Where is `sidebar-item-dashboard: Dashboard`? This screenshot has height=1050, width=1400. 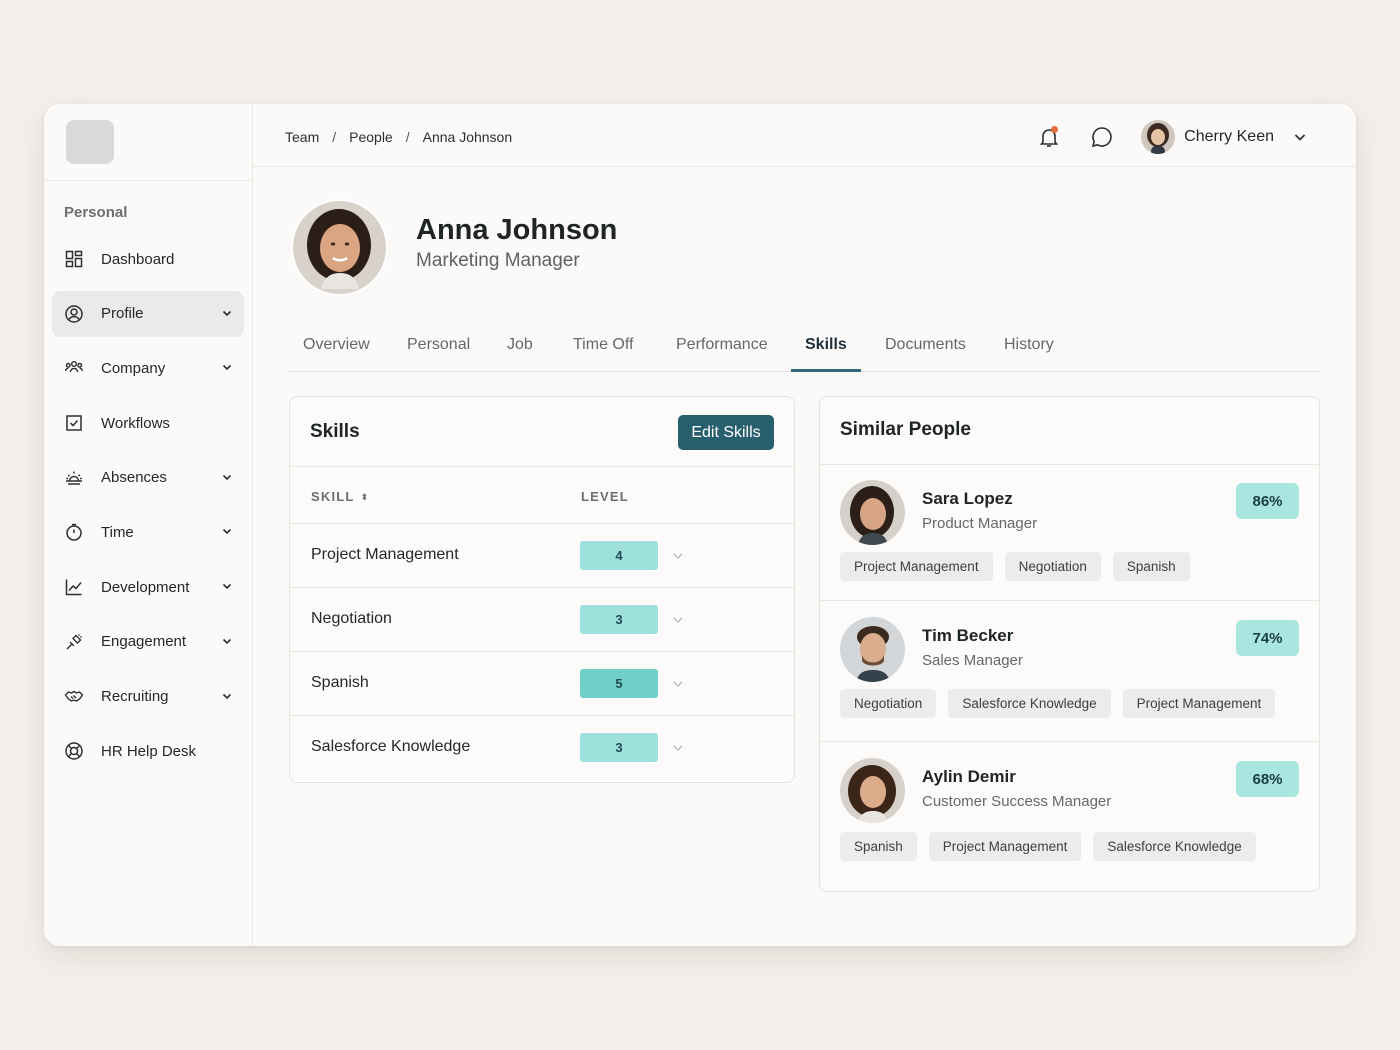 sidebar-item-dashboard: Dashboard is located at coordinates (148, 259).